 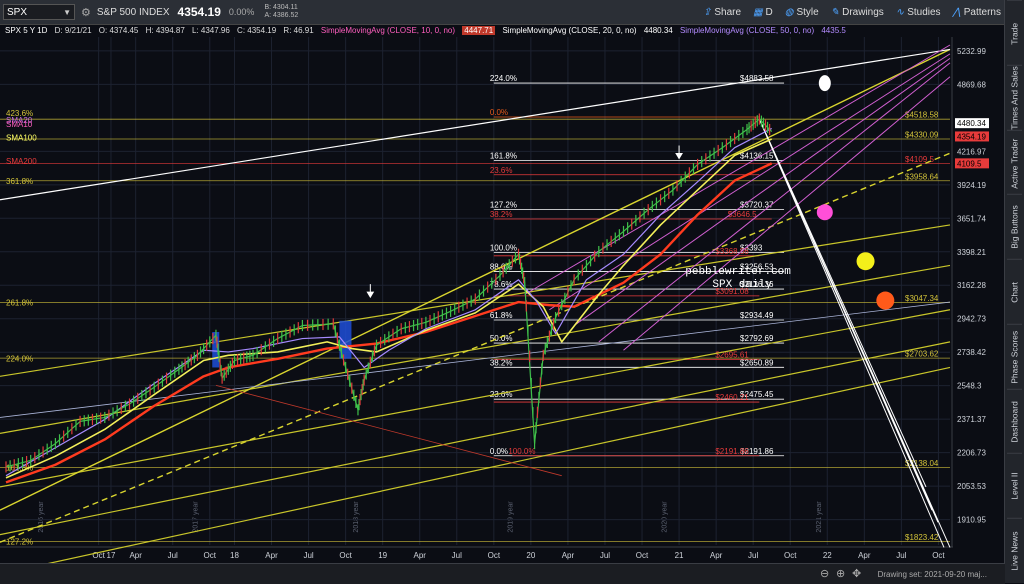 What do you see at coordinates (757, 155) in the screenshot?
I see `fib-value-label: $4136.15` at bounding box center [757, 155].